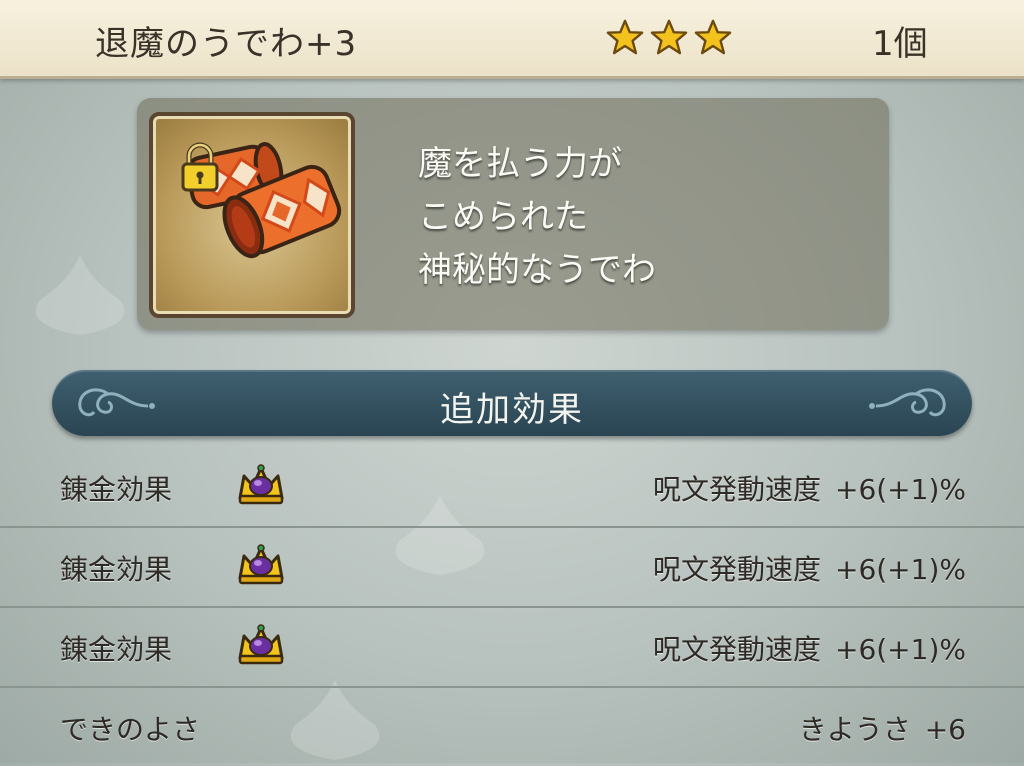 The image size is (1024, 766). What do you see at coordinates (945, 729) in the screenshot?
I see `stat-value: +6` at bounding box center [945, 729].